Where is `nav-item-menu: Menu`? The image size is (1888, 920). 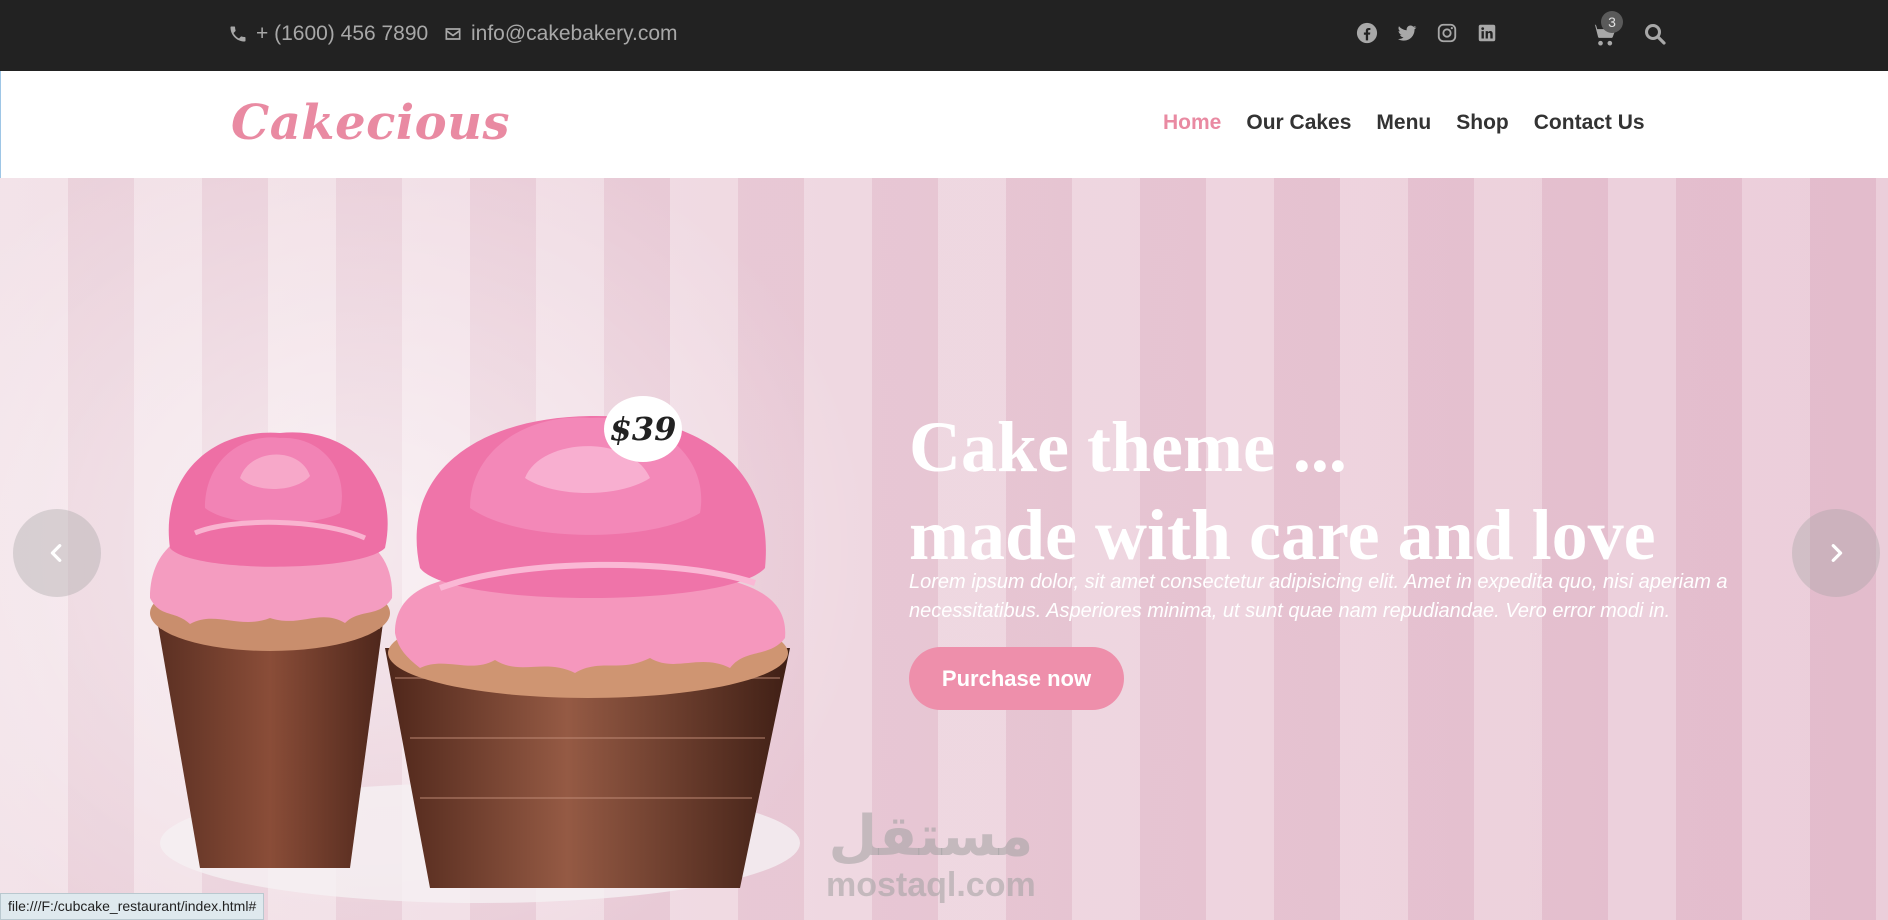
nav-item-menu: Menu is located at coordinates (1403, 123).